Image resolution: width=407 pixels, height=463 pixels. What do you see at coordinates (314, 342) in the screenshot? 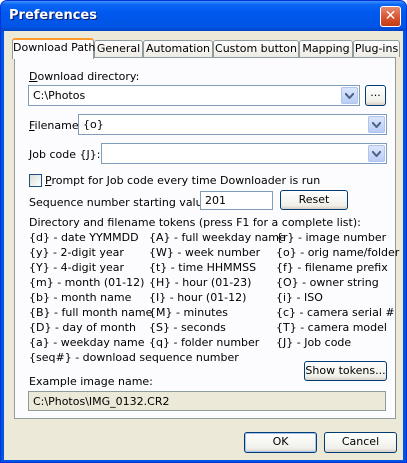
I see `token-item: {J} - Job code` at bounding box center [314, 342].